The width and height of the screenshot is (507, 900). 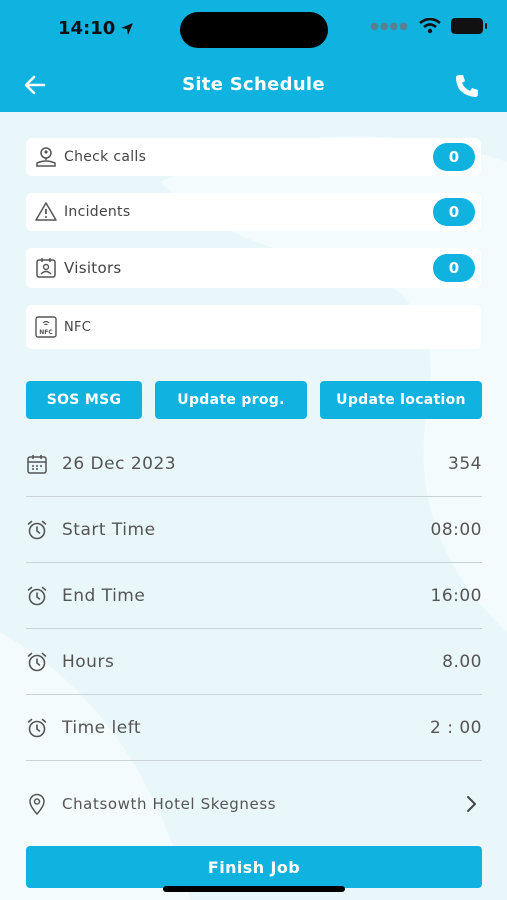 What do you see at coordinates (46, 157) in the screenshot?
I see `location-person-icon` at bounding box center [46, 157].